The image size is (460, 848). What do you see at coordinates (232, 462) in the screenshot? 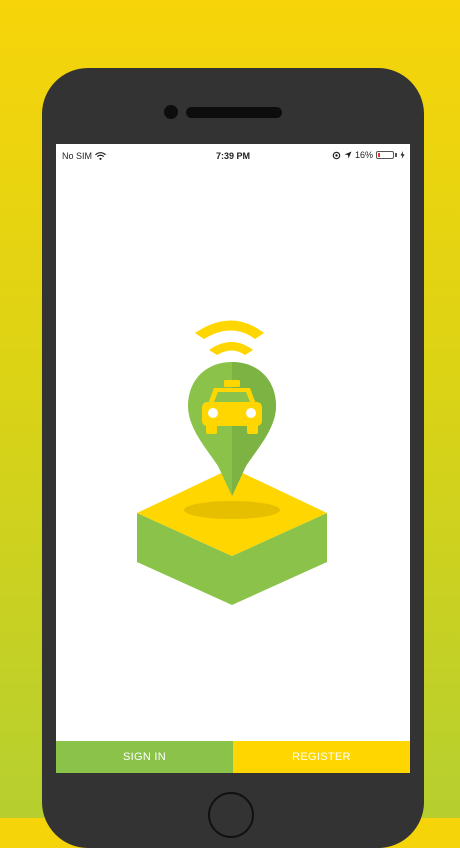
I see `taxi-location-pin-icon` at bounding box center [232, 462].